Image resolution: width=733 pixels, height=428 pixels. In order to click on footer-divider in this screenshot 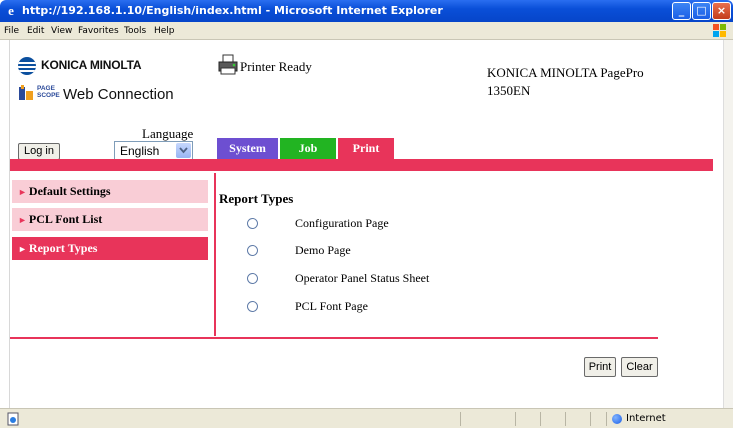, I will do `click(334, 338)`.